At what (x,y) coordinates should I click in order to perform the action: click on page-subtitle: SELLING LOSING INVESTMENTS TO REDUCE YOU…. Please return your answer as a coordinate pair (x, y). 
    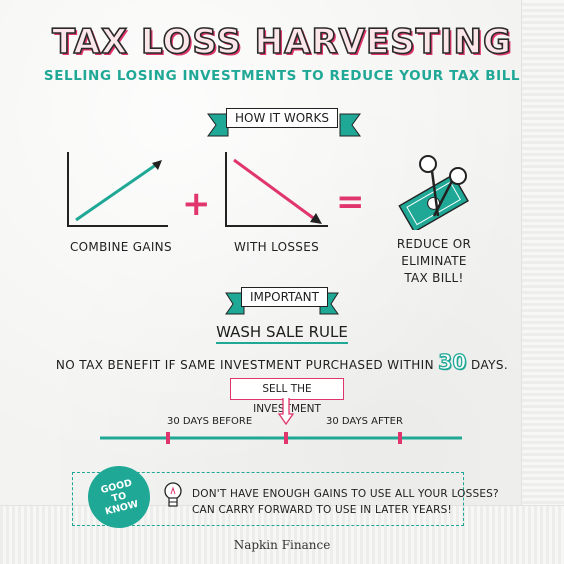
    Looking at the image, I should click on (282, 76).